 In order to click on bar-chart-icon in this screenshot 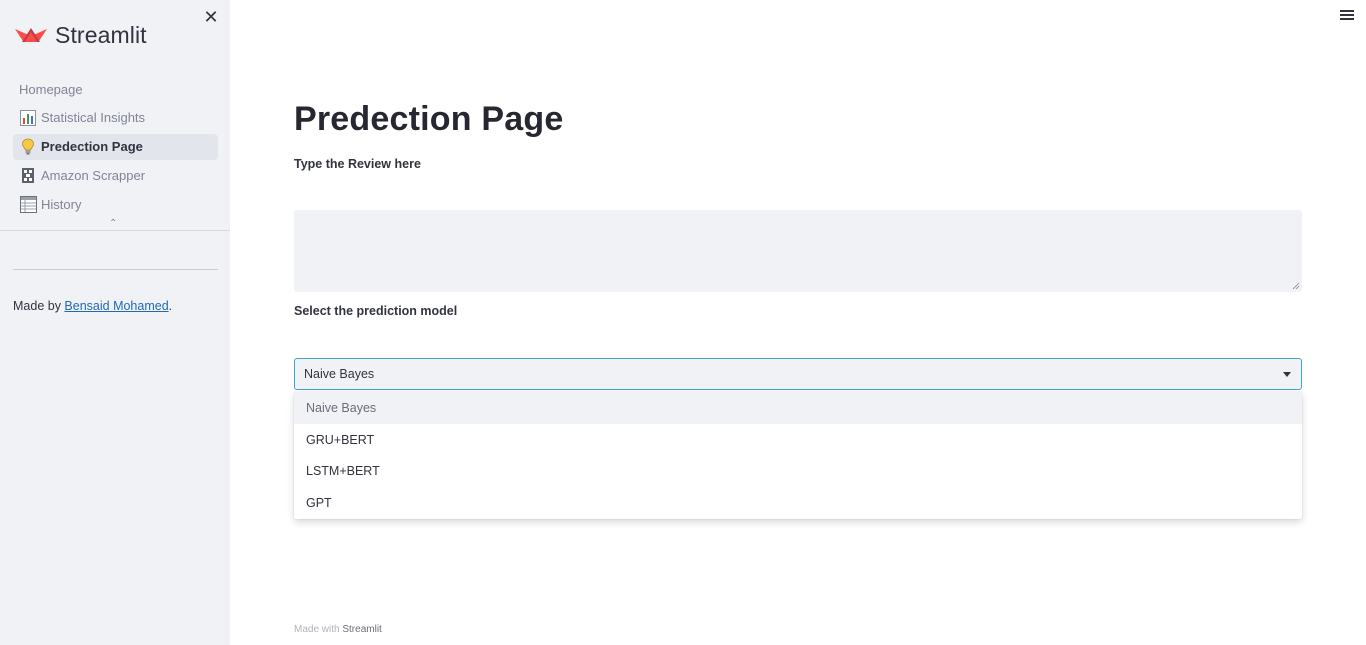, I will do `click(28, 118)`.